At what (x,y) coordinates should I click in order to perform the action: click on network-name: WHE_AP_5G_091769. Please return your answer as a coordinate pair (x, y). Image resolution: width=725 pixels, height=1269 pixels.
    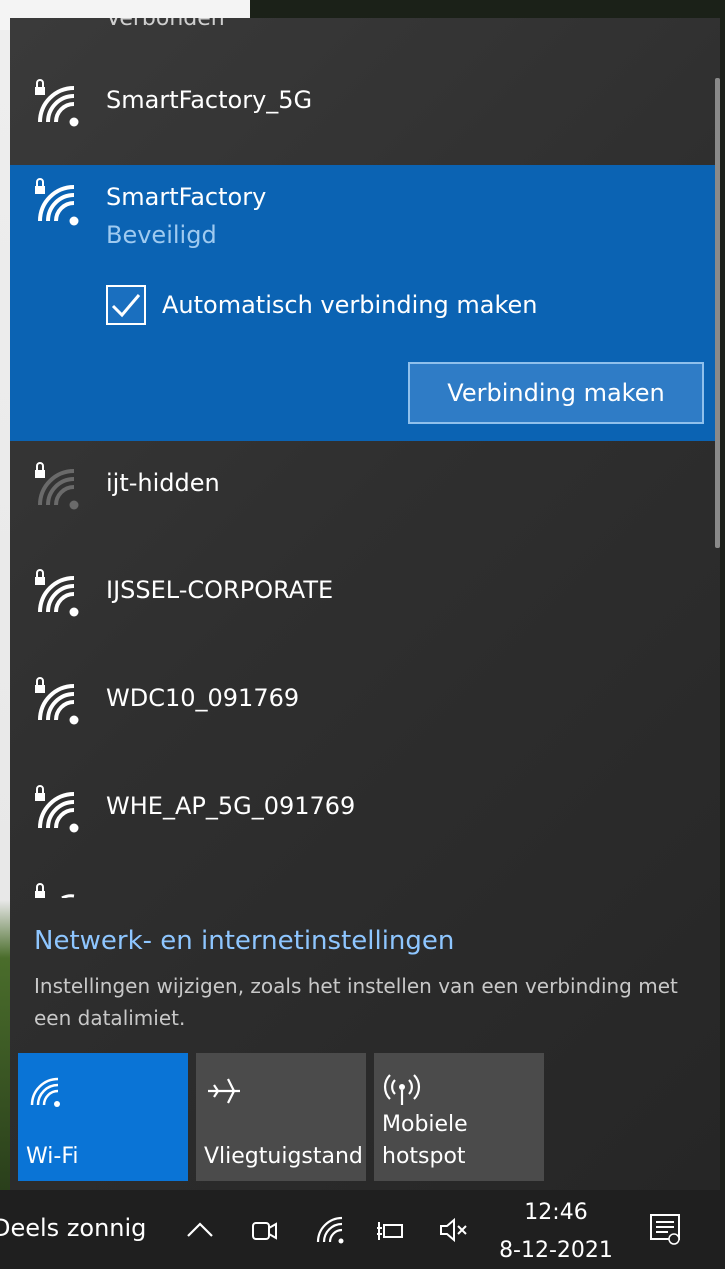
    Looking at the image, I should click on (231, 806).